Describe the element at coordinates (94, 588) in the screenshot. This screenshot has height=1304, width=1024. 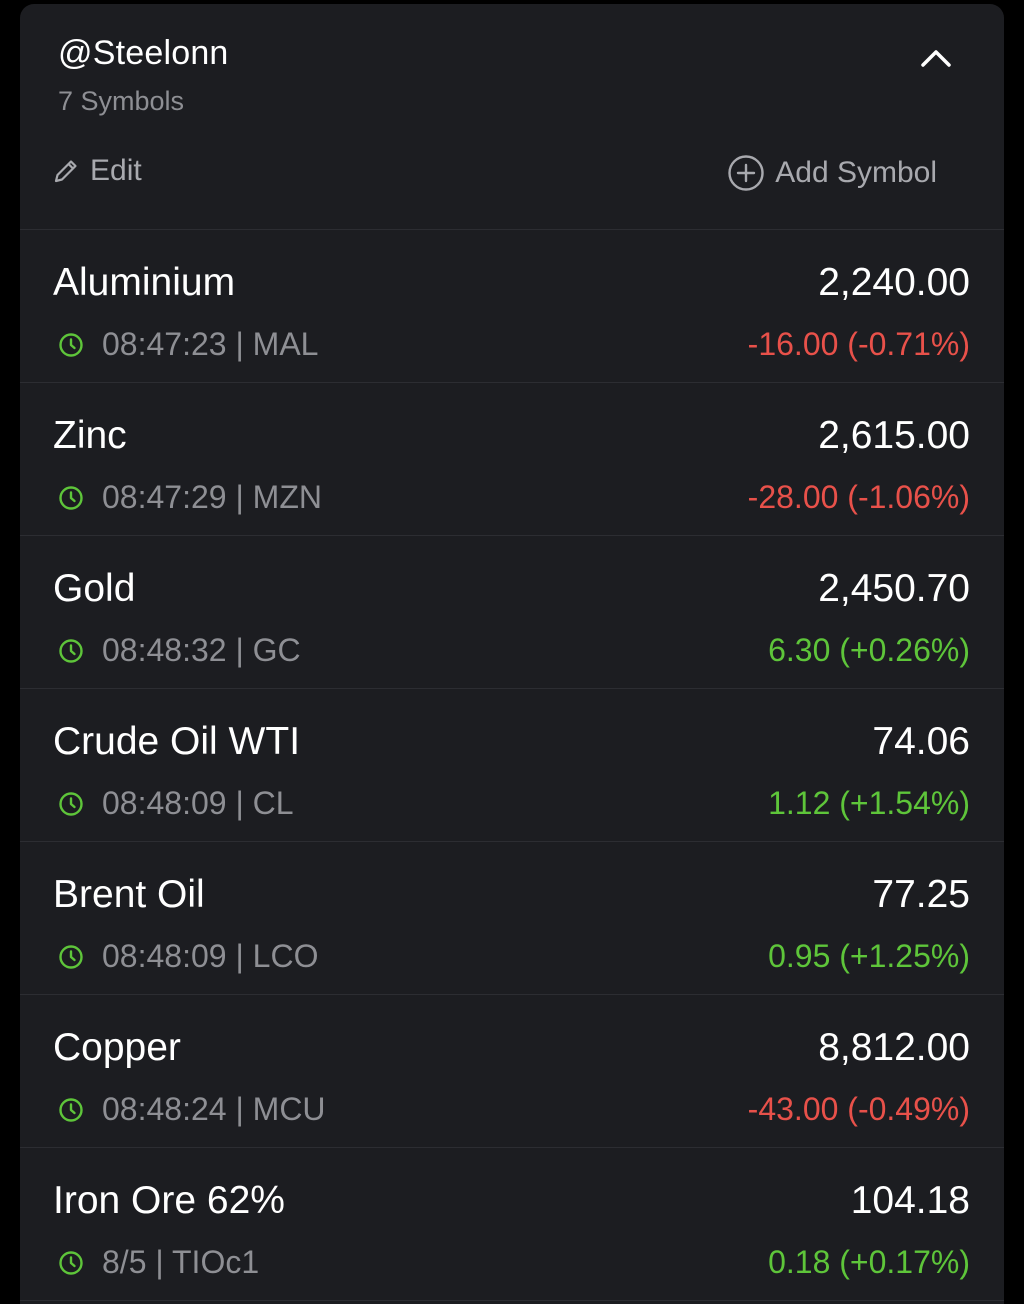
I see `symbol-name: Gold` at that location.